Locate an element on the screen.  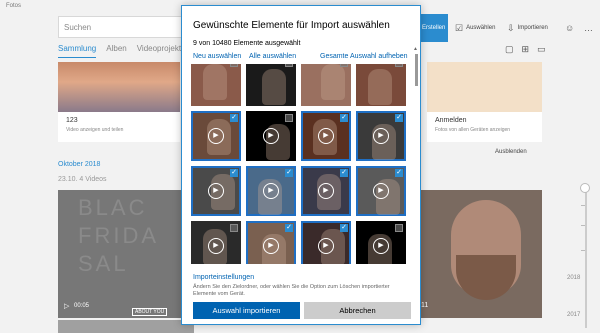
view-toggle: ▢ ⊞ ▭ is located at coordinates (525, 49).